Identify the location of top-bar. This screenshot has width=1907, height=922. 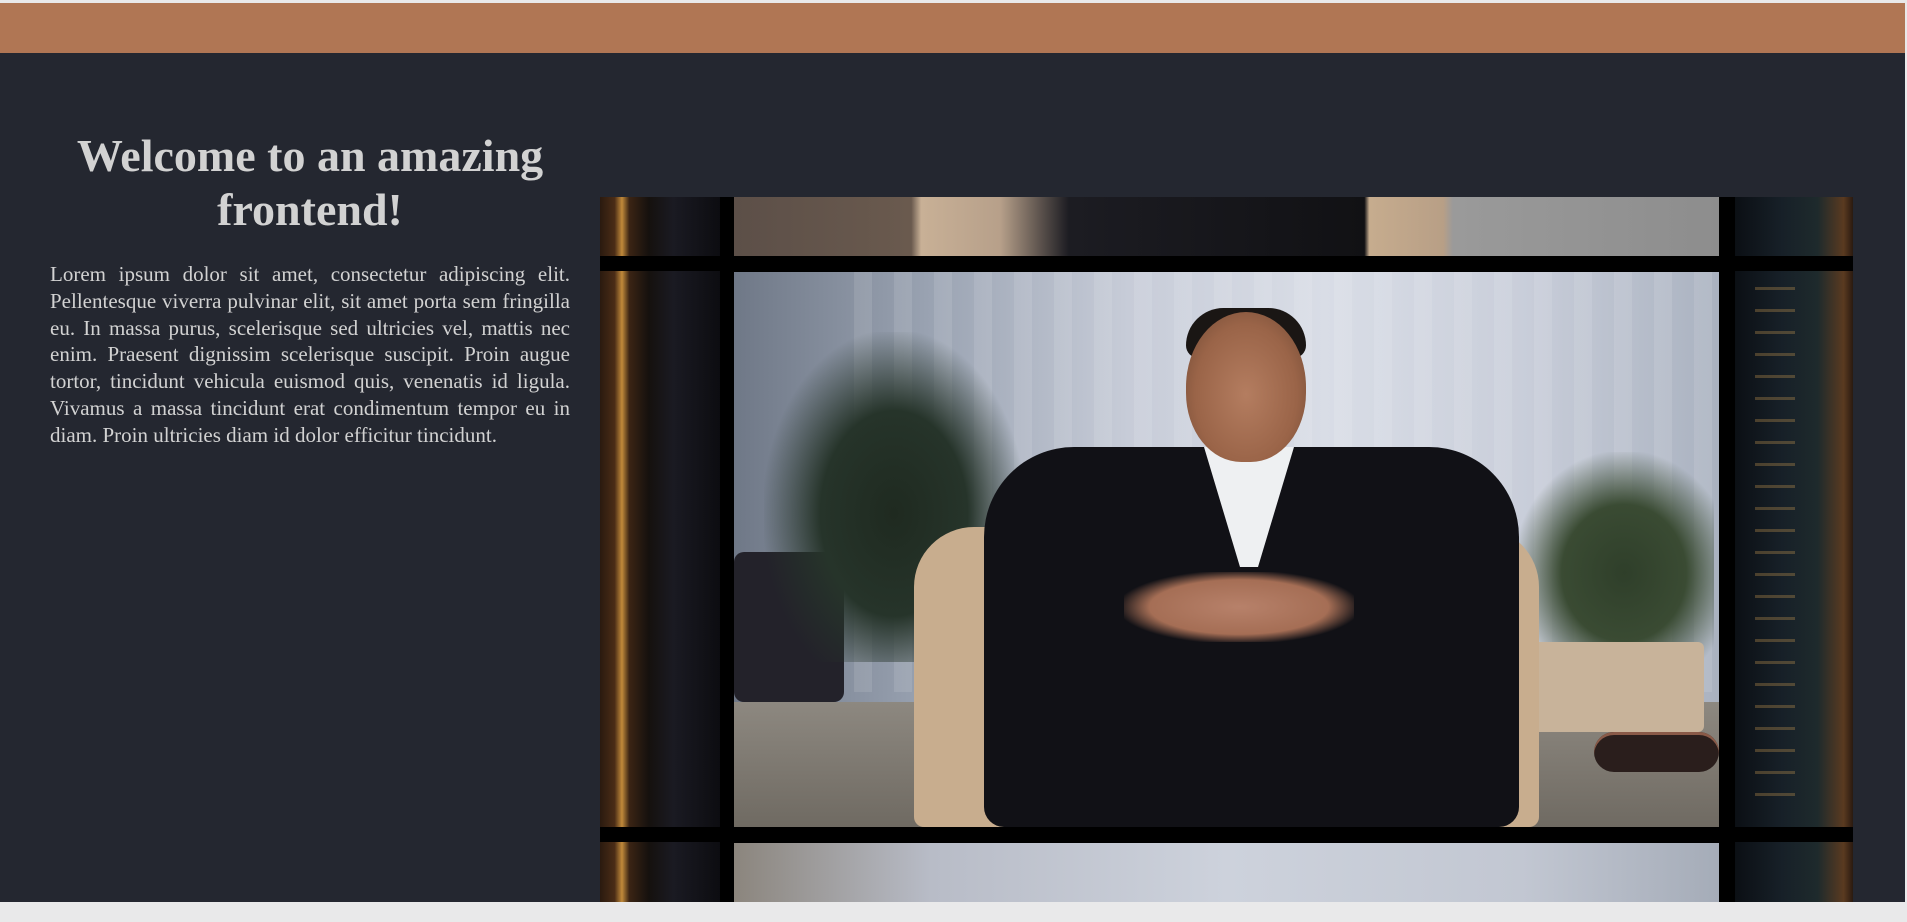
(952, 28).